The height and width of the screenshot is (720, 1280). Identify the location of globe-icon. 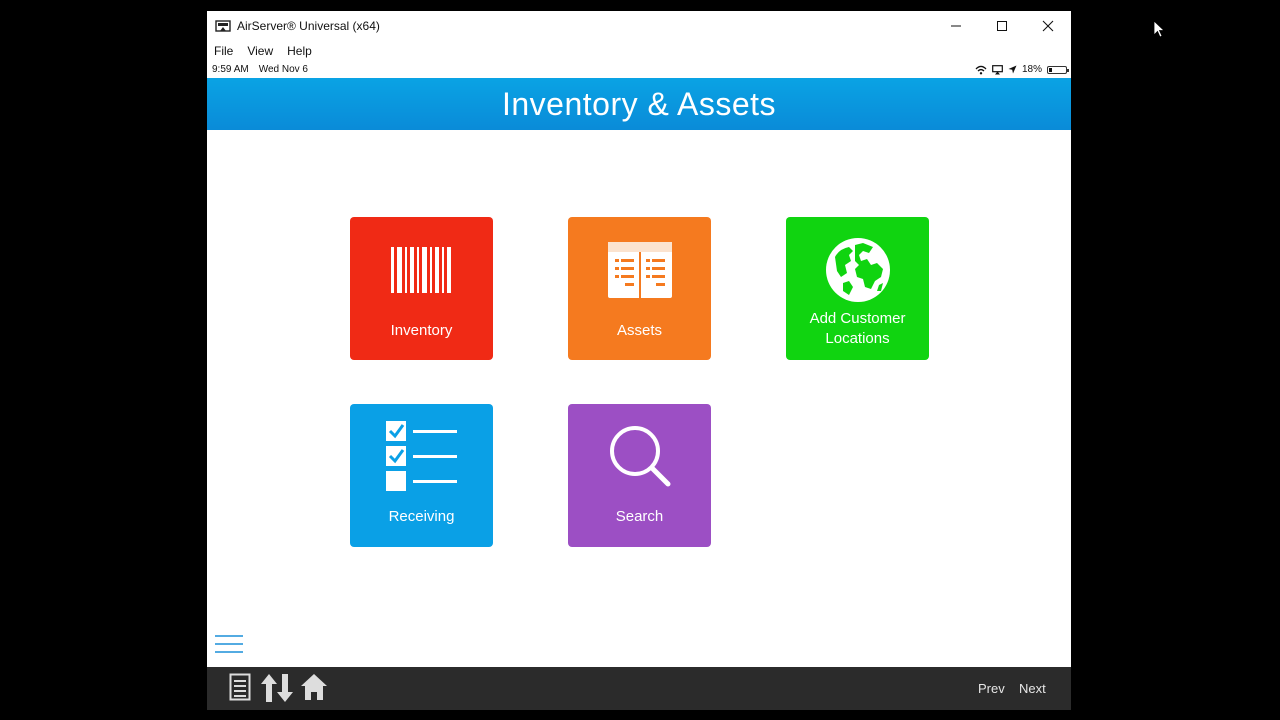
(857, 270).